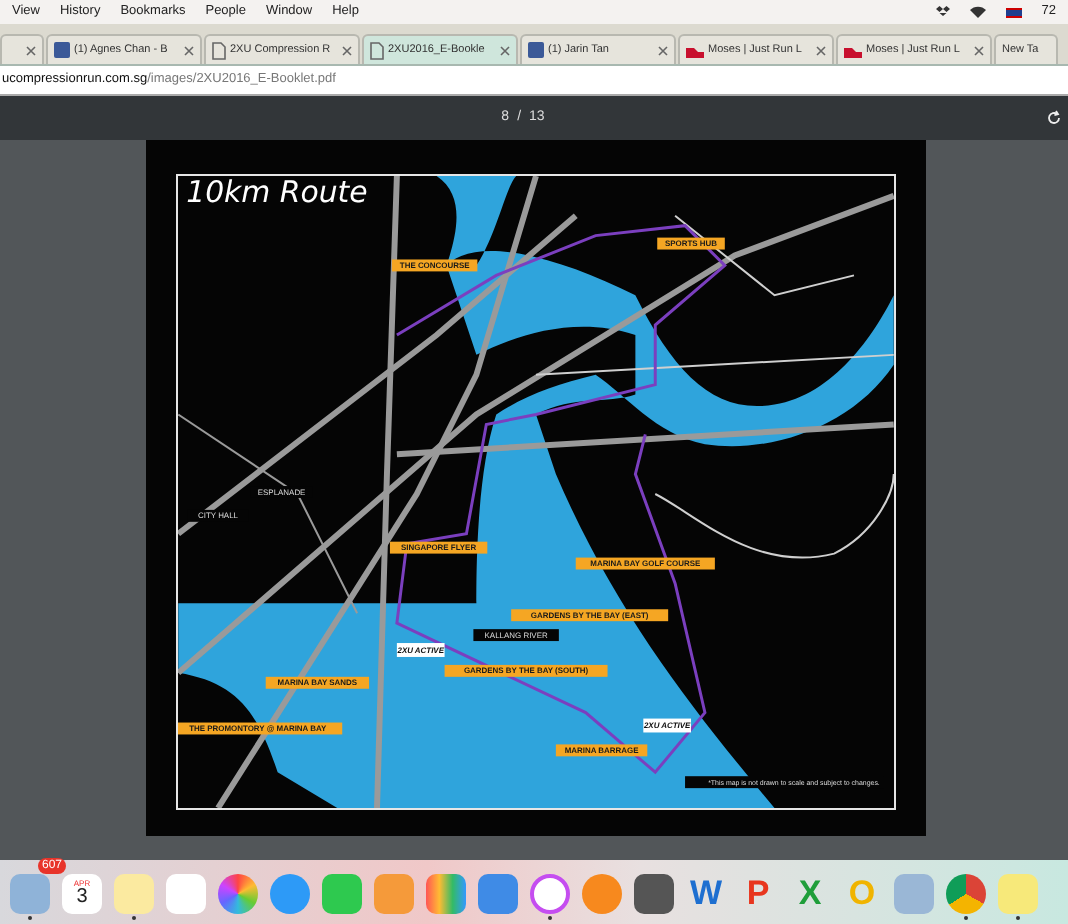 The height and width of the screenshot is (924, 1068). I want to click on flag-icon, so click(1013, 12).